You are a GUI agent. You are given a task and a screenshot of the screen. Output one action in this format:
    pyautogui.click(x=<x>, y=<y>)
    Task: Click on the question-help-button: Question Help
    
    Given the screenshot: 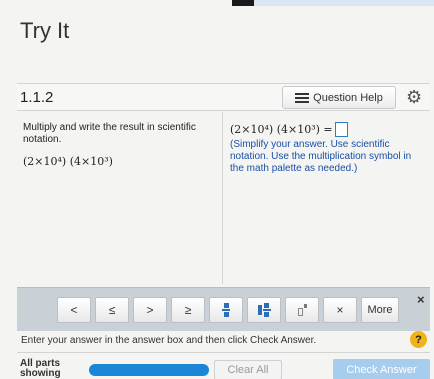 What is the action you would take?
    pyautogui.click(x=339, y=97)
    